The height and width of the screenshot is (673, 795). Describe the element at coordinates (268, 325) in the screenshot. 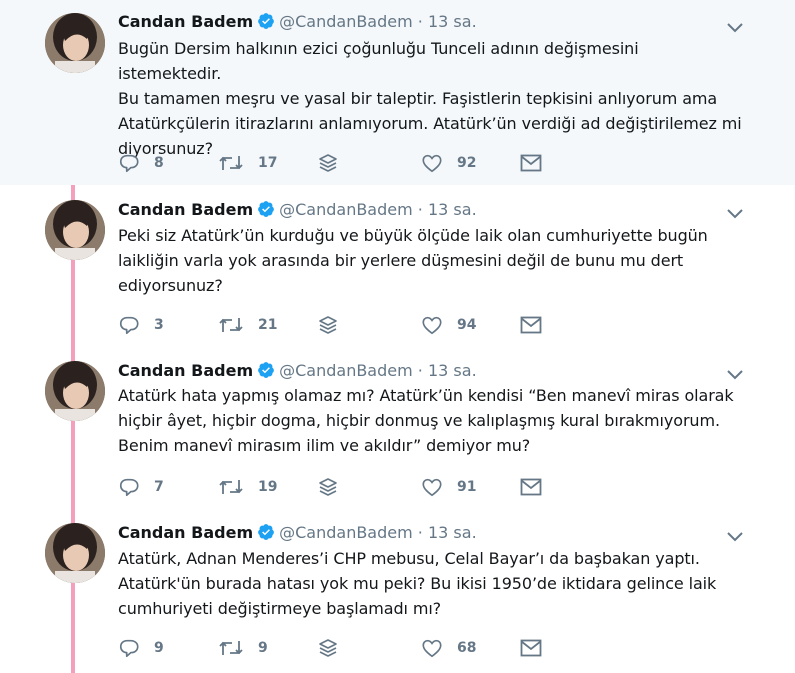

I see `retweet-count: 21` at that location.